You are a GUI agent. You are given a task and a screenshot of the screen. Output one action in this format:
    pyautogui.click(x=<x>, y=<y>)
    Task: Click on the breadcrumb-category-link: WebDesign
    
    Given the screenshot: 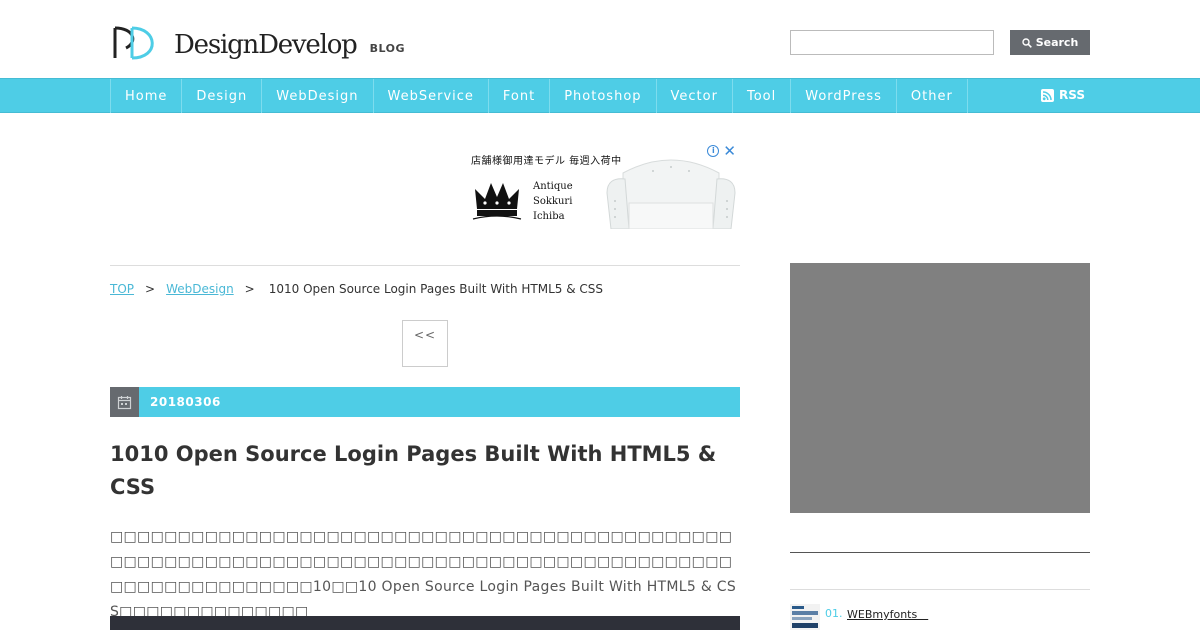 What is the action you would take?
    pyautogui.click(x=200, y=289)
    